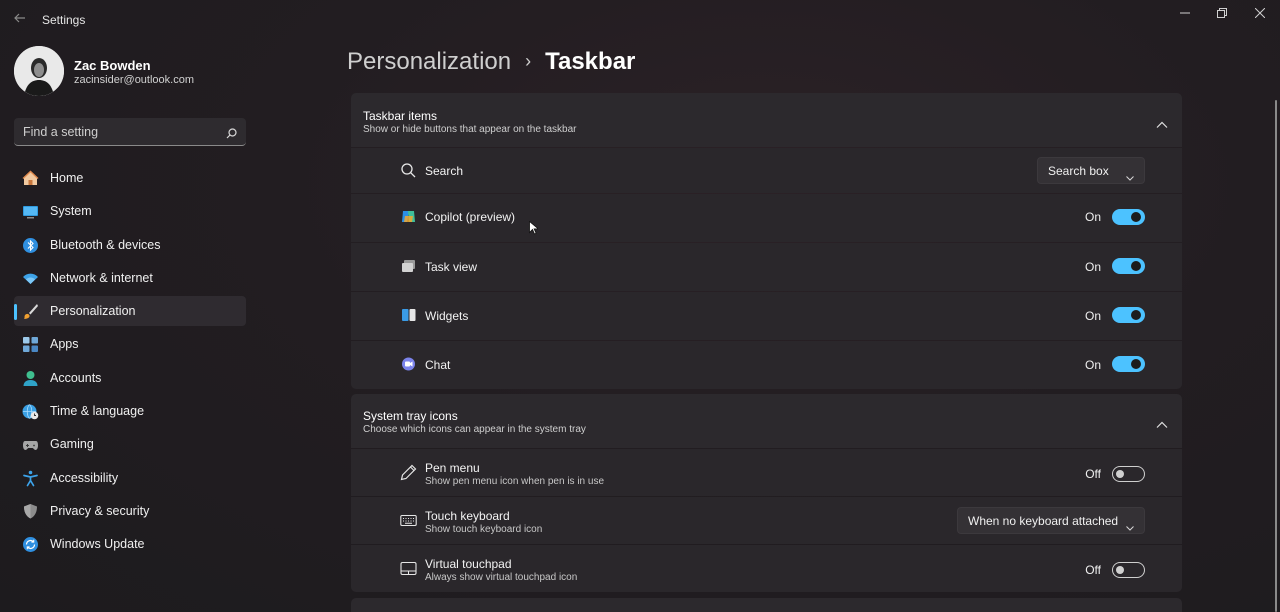  Describe the element at coordinates (30, 444) in the screenshot. I see `gamepad-icon` at that location.